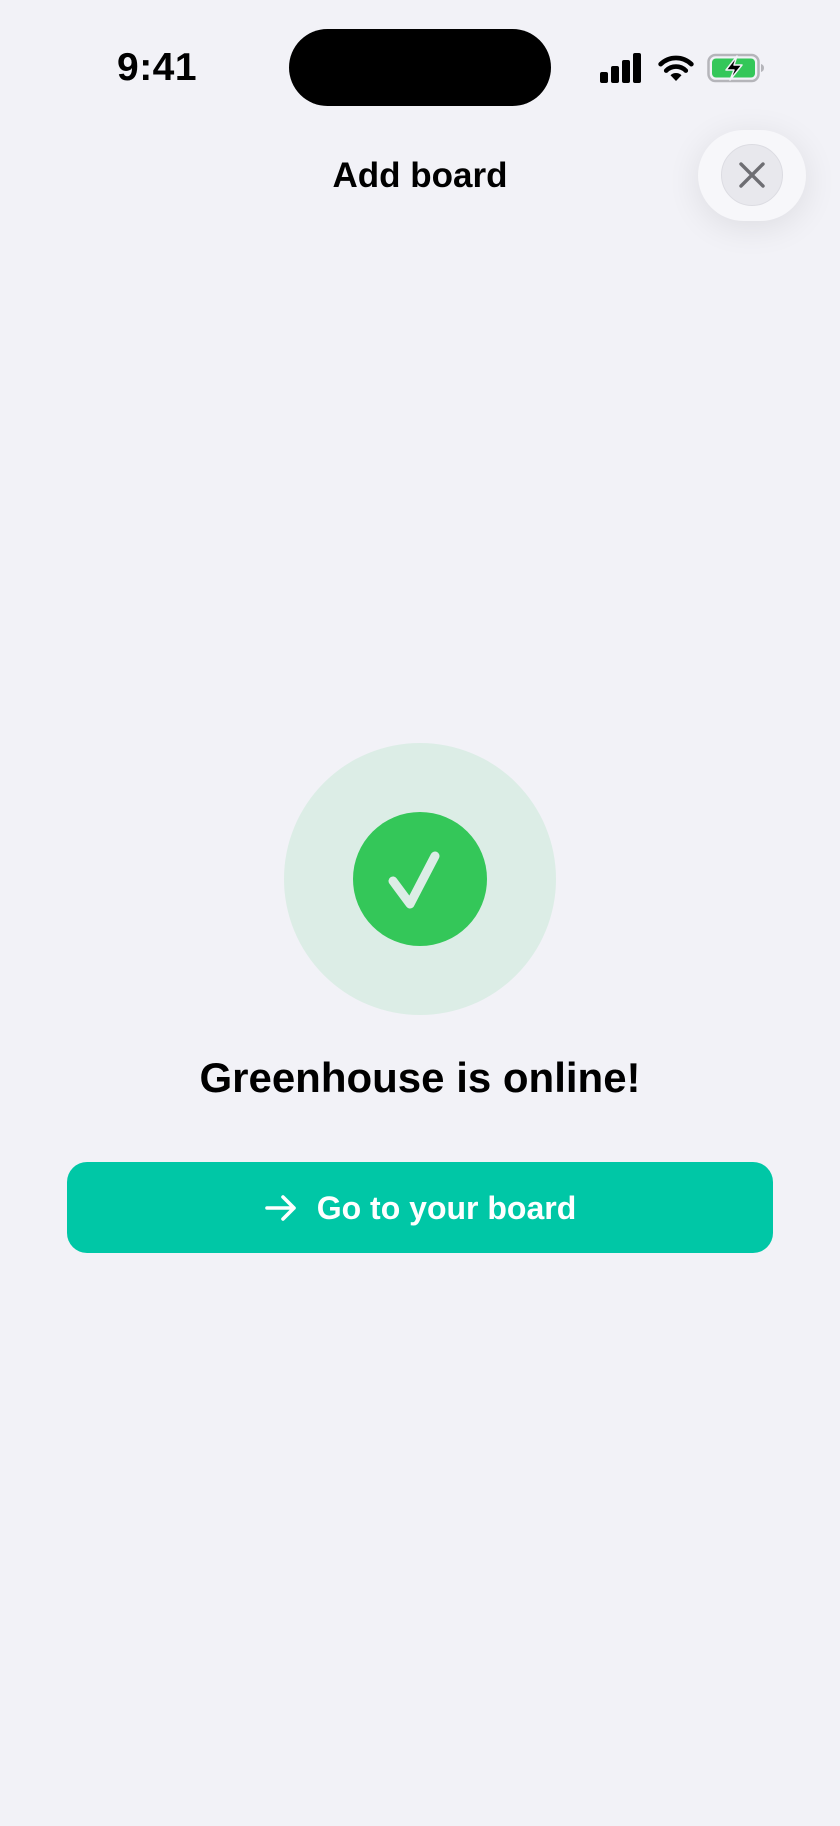 Image resolution: width=840 pixels, height=1826 pixels. I want to click on go-to-board-button: Go to your board, so click(420, 1207).